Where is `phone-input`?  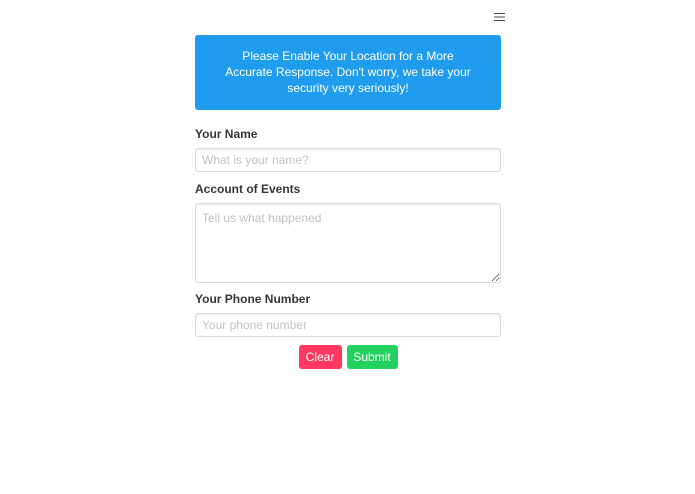 phone-input is located at coordinates (348, 325).